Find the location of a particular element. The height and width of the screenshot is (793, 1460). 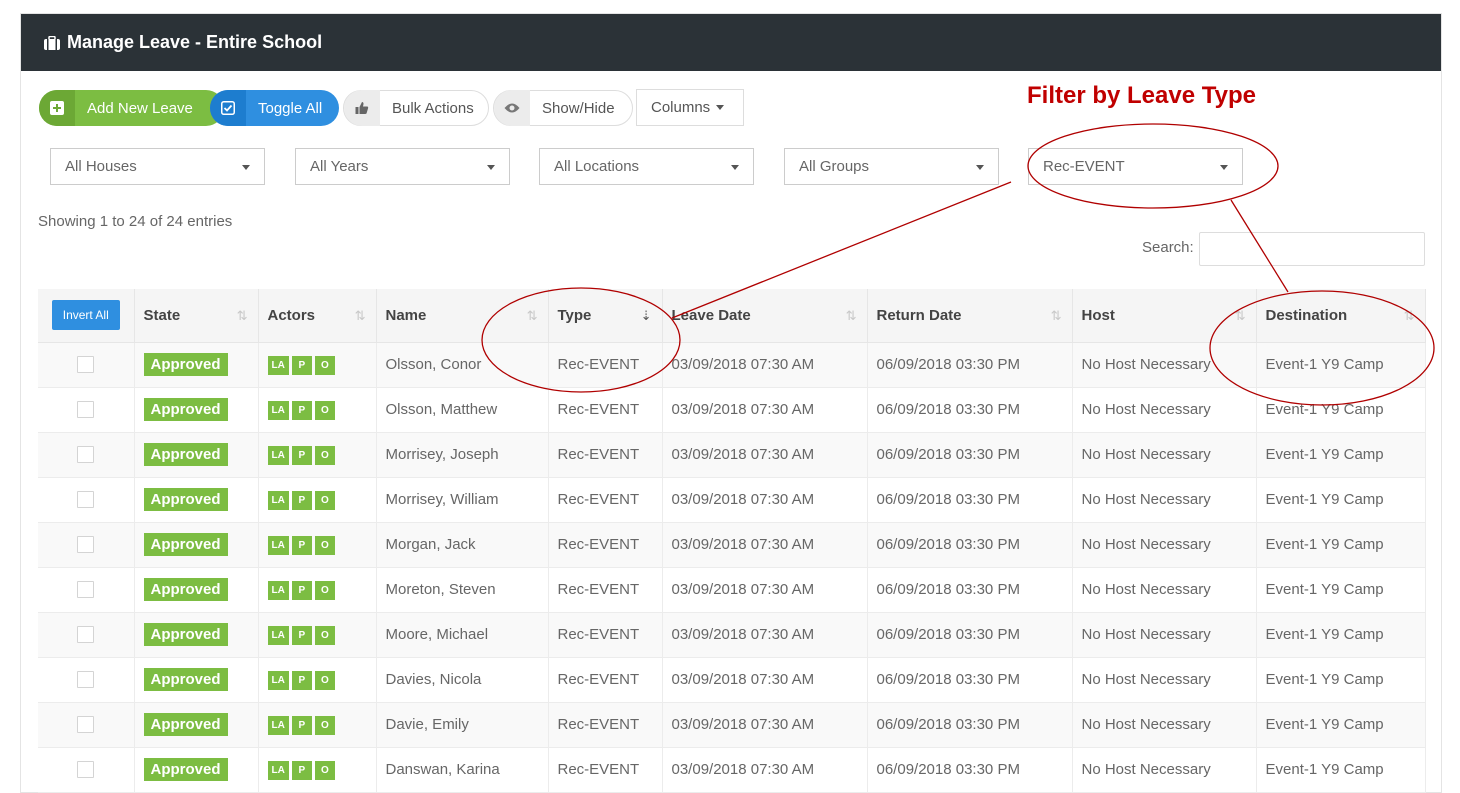

bulk-actions-button: Bulk Actions is located at coordinates (416, 108).